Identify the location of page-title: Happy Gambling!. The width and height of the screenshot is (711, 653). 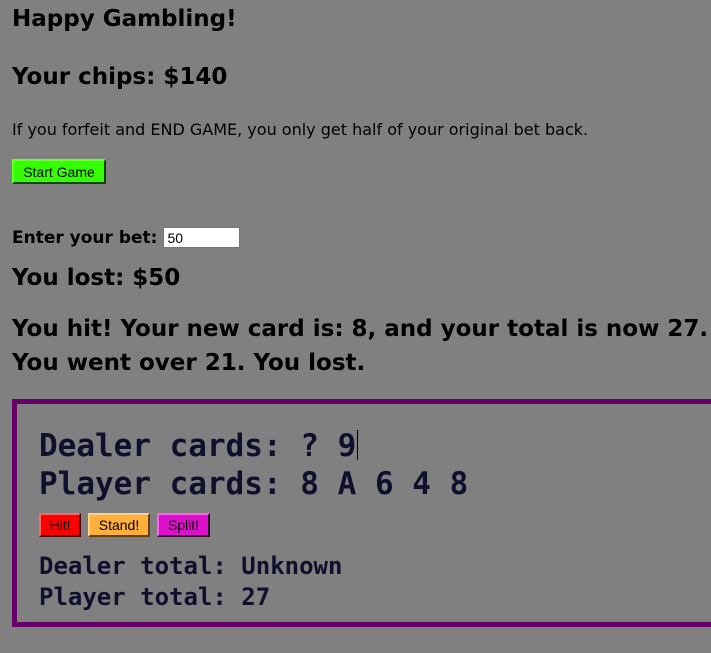
(124, 19).